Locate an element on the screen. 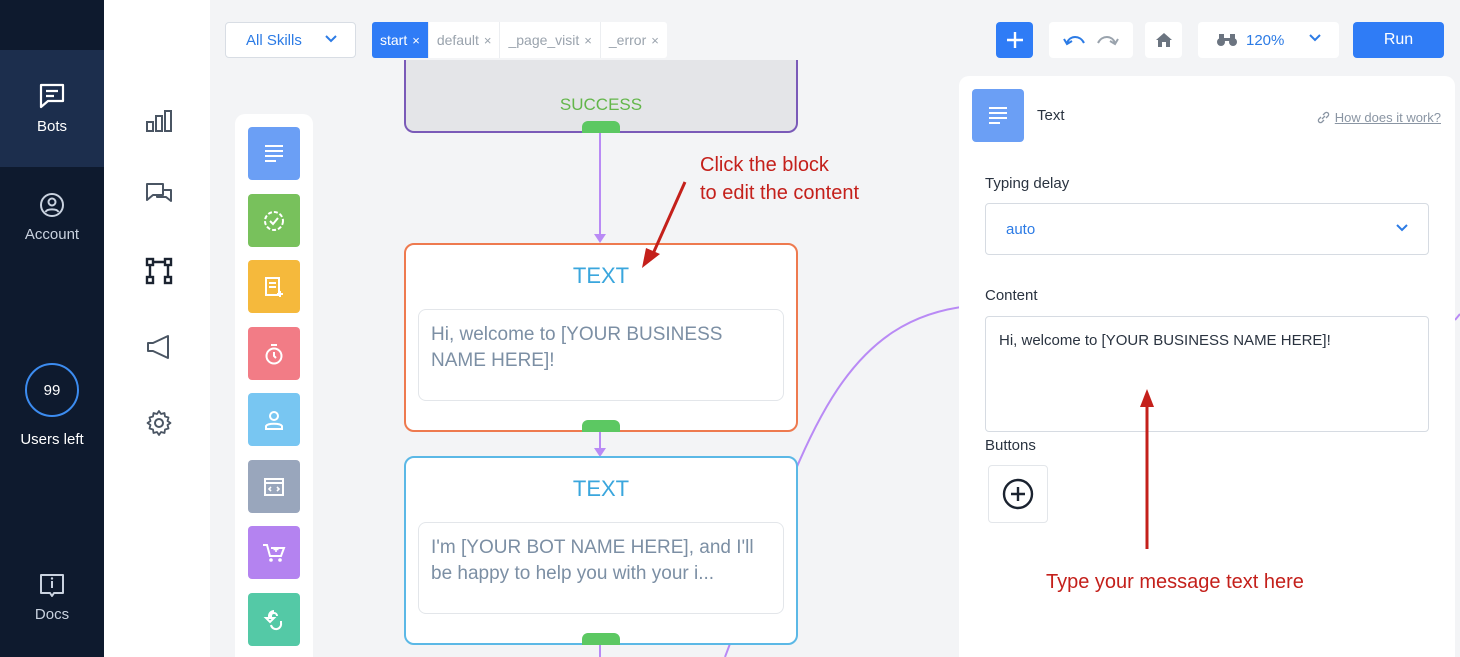 The image size is (1460, 657). tag-default: default × is located at coordinates (464, 40).